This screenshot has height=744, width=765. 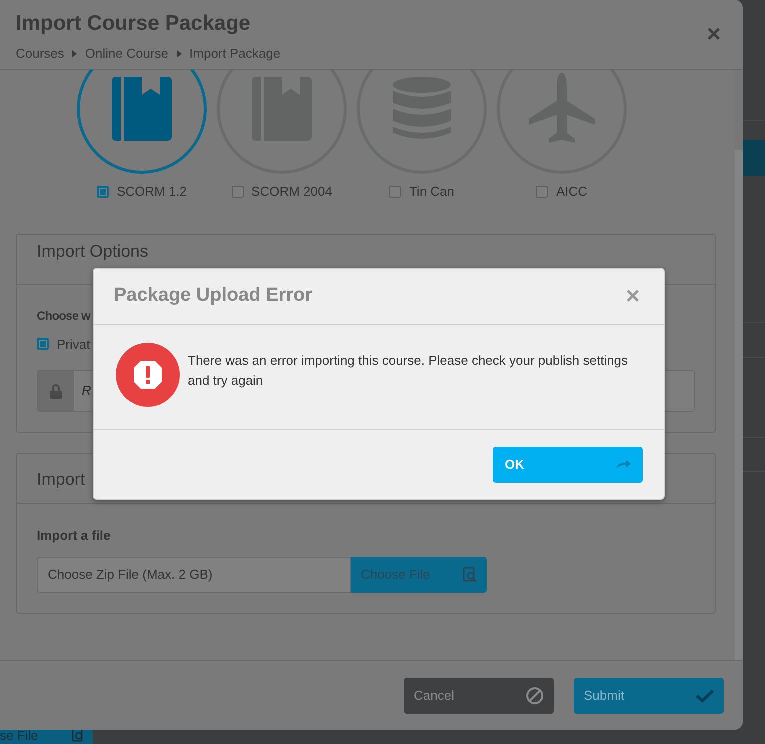 I want to click on breadcrumb-link: Import Package, so click(x=235, y=54).